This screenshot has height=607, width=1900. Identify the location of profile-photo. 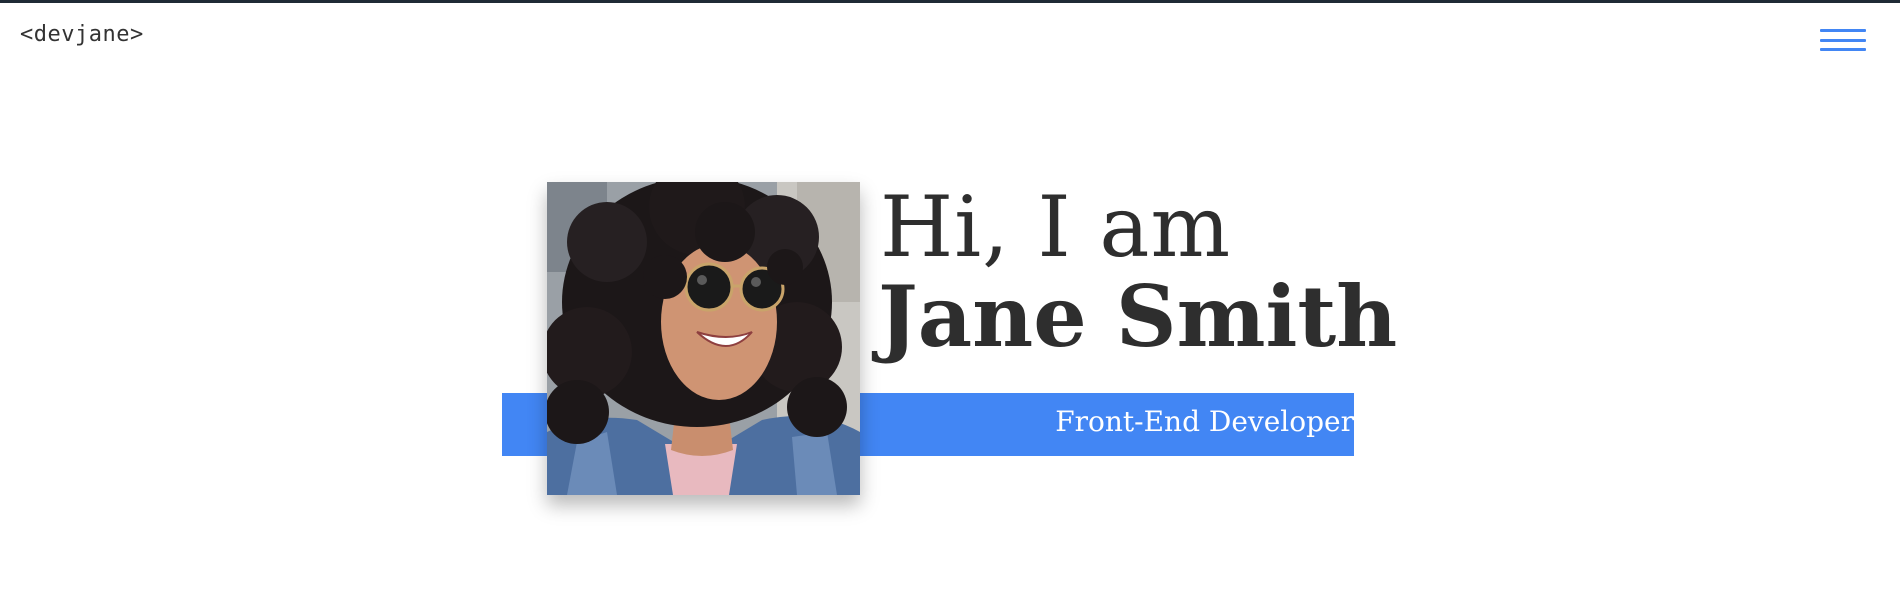
(703, 338).